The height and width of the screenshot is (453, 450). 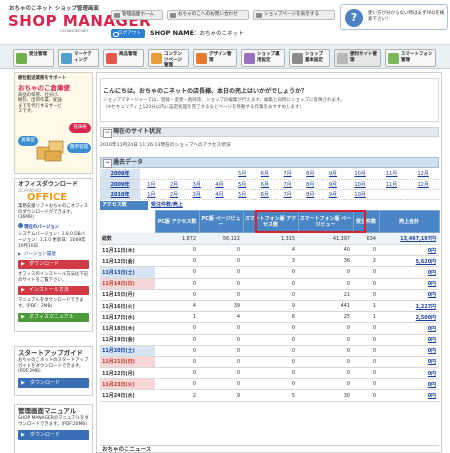 What do you see at coordinates (309, 58) in the screenshot?
I see `nav-tab-basic: ショップ基本設定` at bounding box center [309, 58].